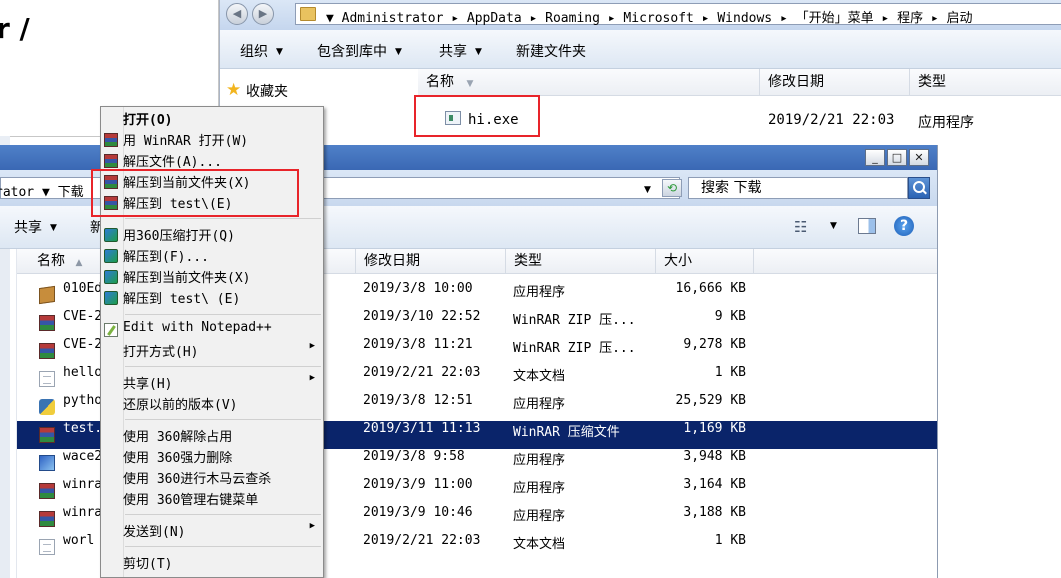 This screenshot has width=1061, height=578. Describe the element at coordinates (589, 82) in the screenshot. I see `top-col-name: 名称 ▼` at that location.